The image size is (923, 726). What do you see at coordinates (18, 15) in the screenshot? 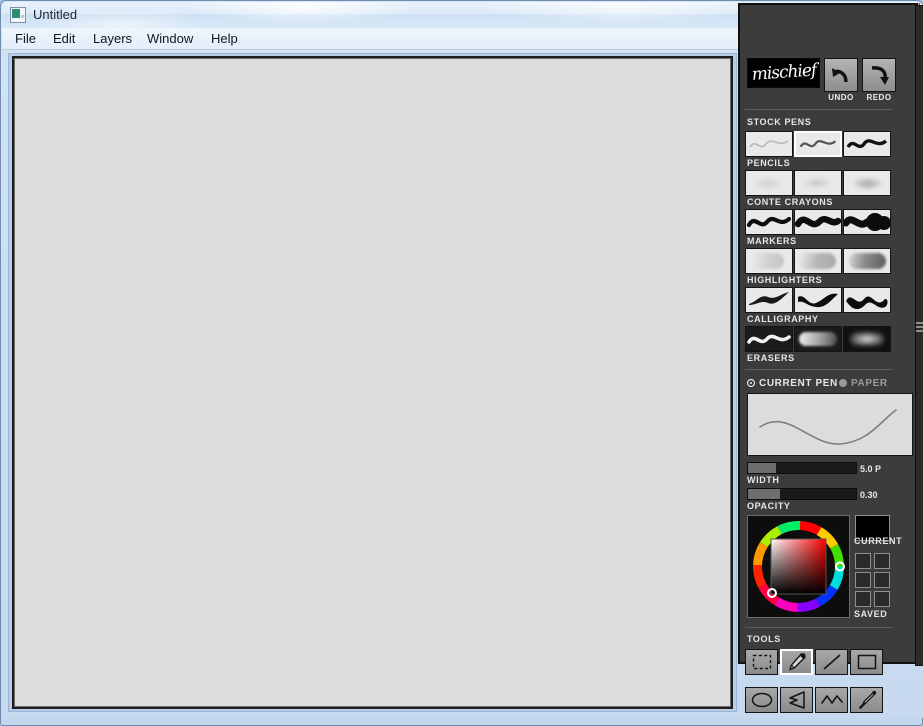
I see `app-icon` at bounding box center [18, 15].